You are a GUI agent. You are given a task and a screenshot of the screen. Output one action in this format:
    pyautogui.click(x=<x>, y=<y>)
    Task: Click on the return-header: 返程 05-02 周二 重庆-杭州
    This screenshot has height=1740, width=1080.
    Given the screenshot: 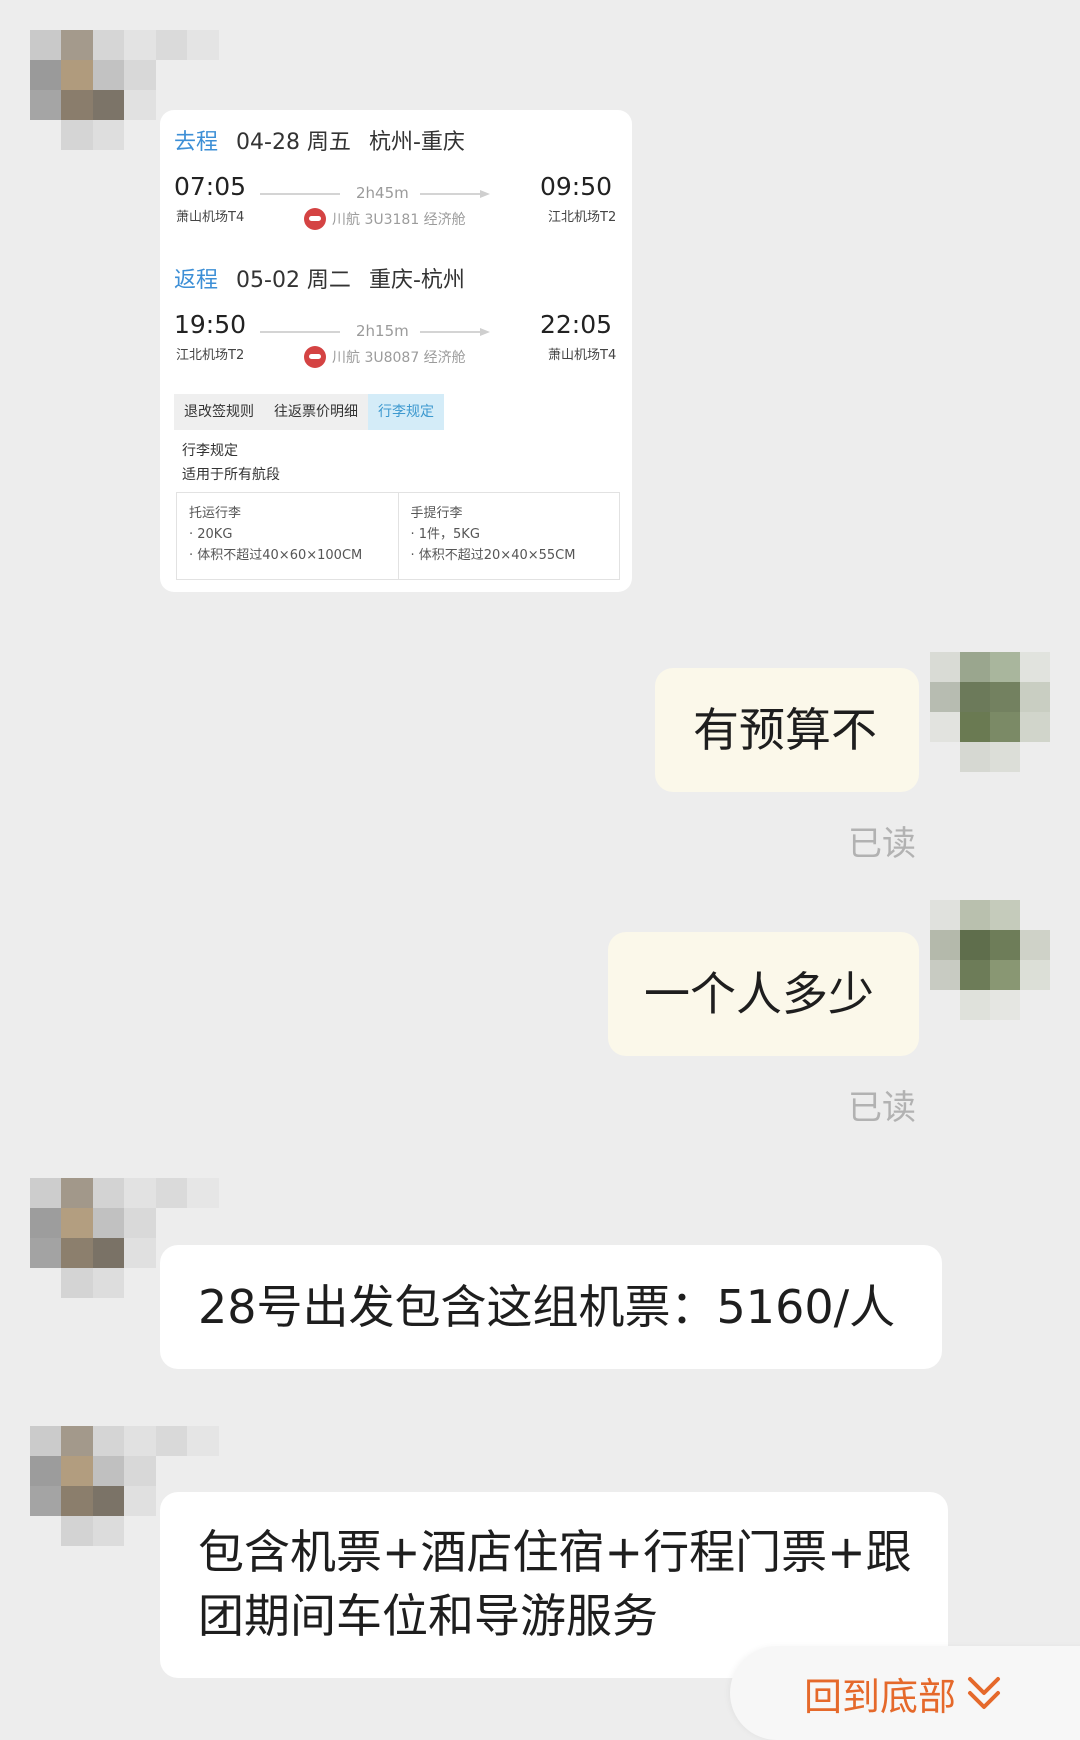 What is the action you would take?
    pyautogui.click(x=319, y=278)
    